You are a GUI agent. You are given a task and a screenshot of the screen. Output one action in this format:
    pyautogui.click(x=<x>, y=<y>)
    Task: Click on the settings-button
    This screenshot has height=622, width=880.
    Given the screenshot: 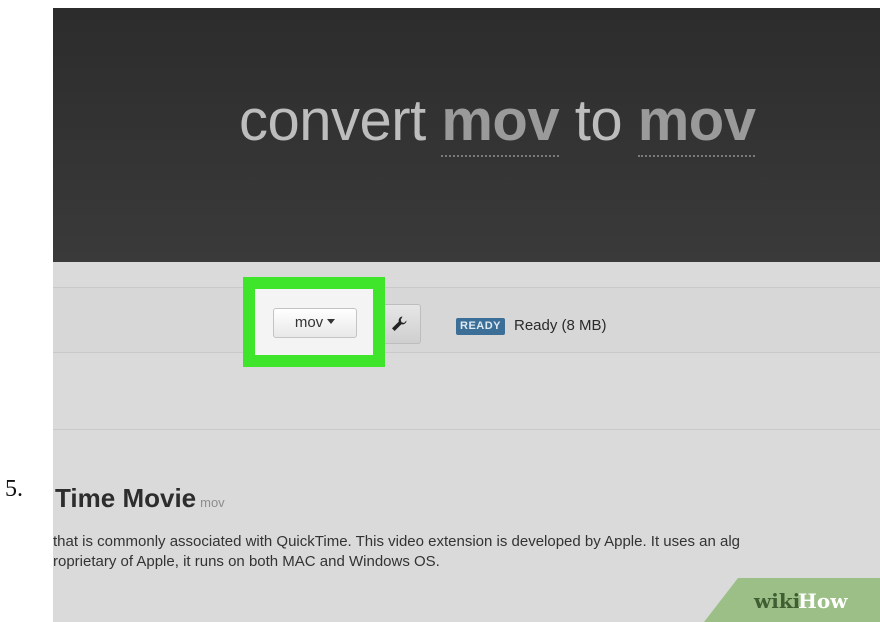 What is the action you would take?
    pyautogui.click(x=403, y=324)
    